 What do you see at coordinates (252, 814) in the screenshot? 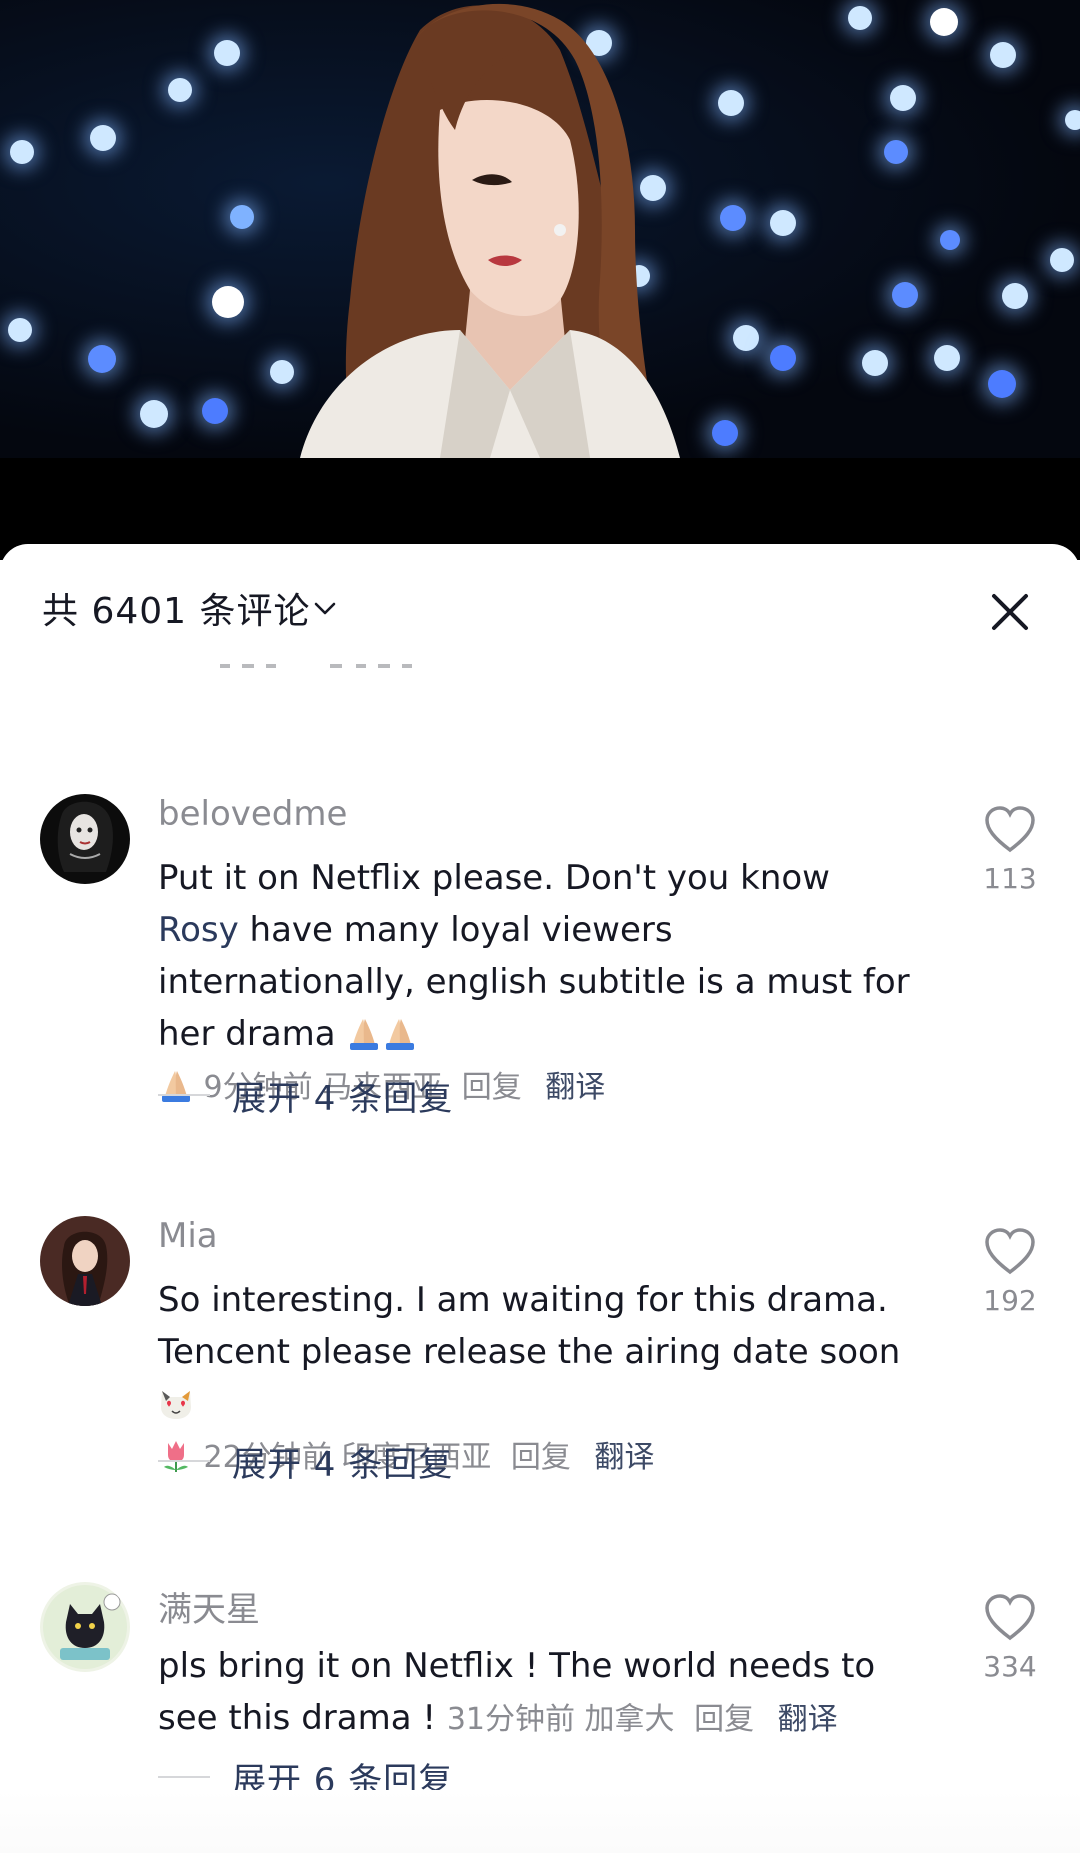
I see `comment-username: belovedme` at bounding box center [252, 814].